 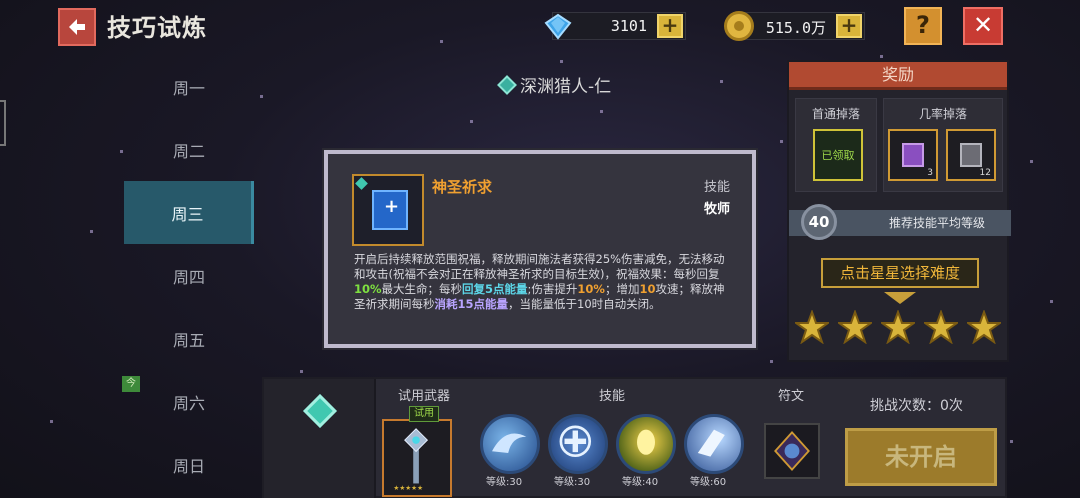 What do you see at coordinates (189, 212) in the screenshot?
I see `day-tab-wed: 周三` at bounding box center [189, 212].